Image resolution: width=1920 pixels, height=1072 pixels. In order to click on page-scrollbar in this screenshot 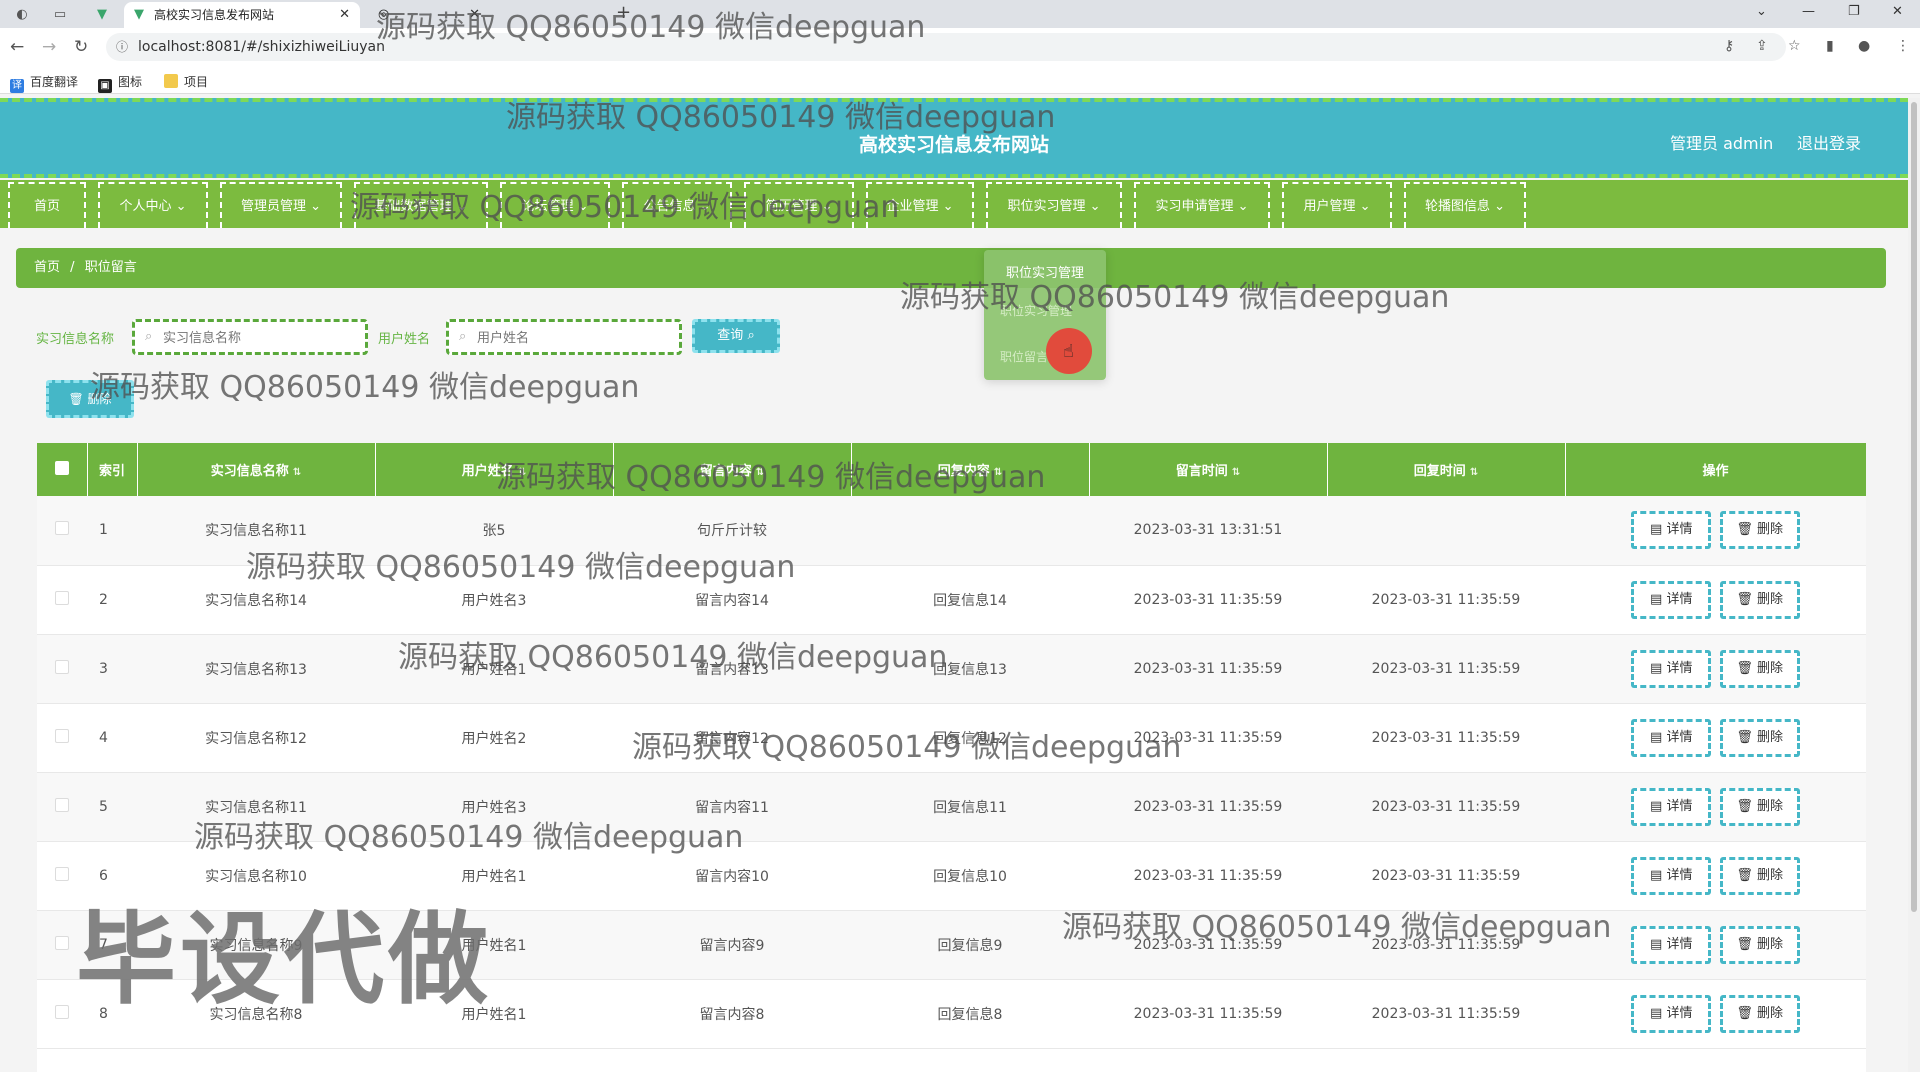, I will do `click(1914, 585)`.